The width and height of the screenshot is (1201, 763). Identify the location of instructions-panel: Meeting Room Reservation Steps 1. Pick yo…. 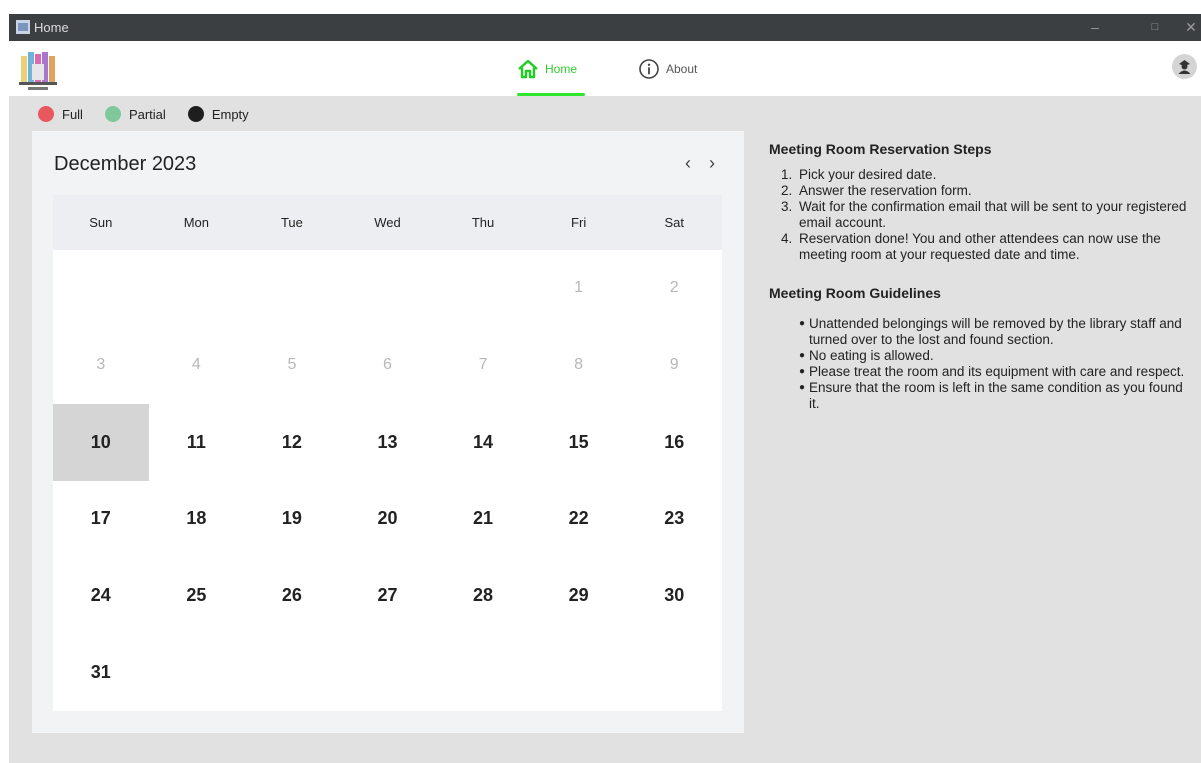
(979, 276).